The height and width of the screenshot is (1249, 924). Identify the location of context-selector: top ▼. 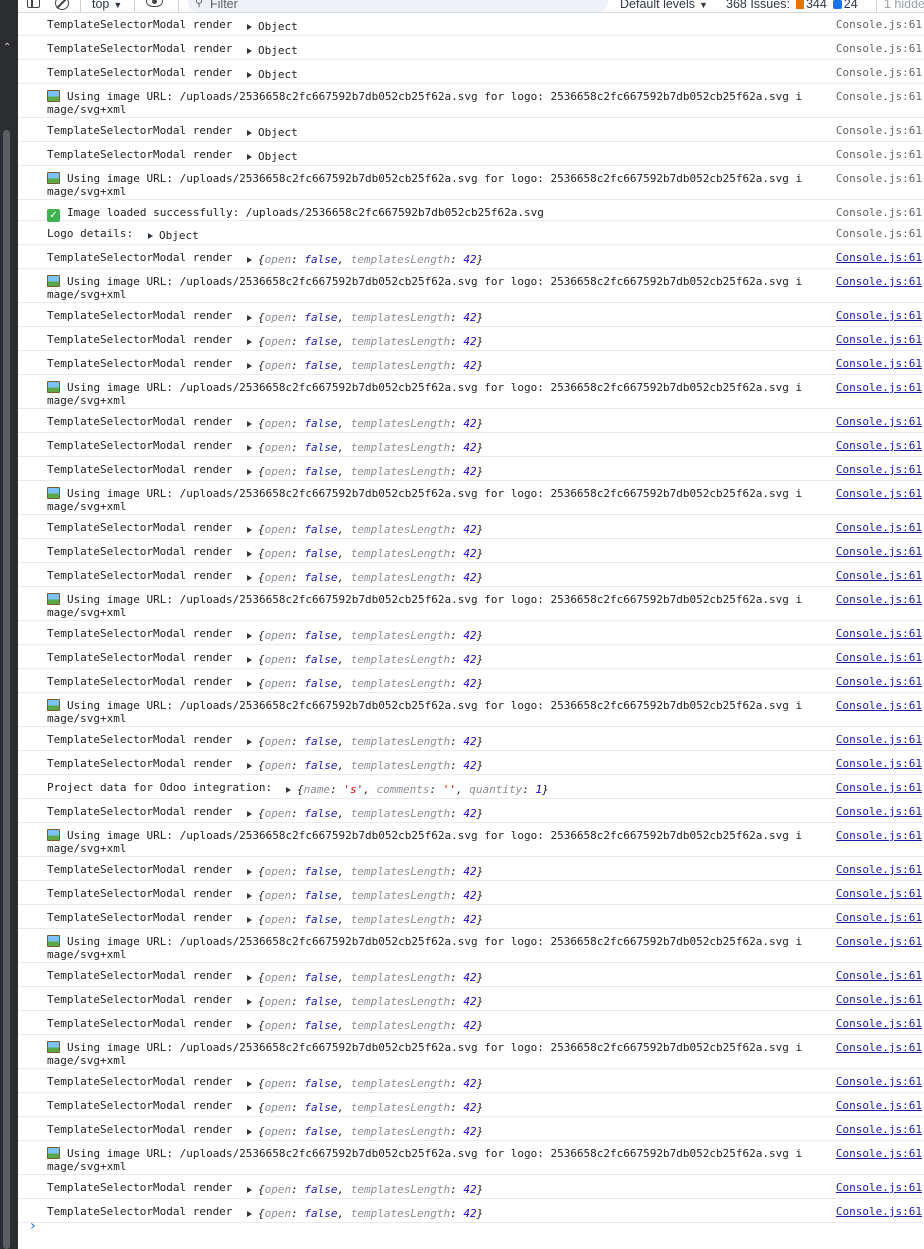
(107, 5).